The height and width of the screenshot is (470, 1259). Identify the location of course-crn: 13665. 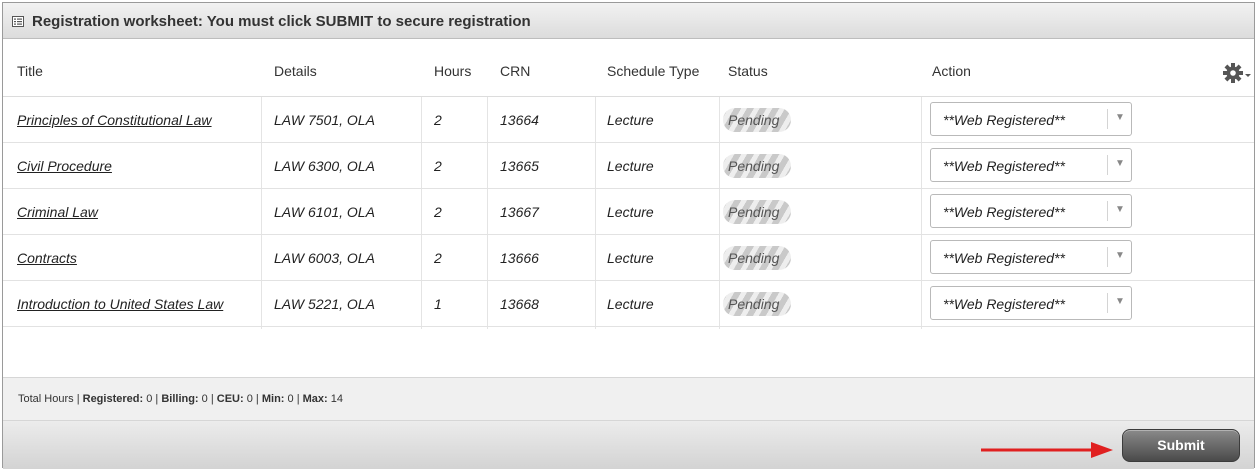
(519, 166).